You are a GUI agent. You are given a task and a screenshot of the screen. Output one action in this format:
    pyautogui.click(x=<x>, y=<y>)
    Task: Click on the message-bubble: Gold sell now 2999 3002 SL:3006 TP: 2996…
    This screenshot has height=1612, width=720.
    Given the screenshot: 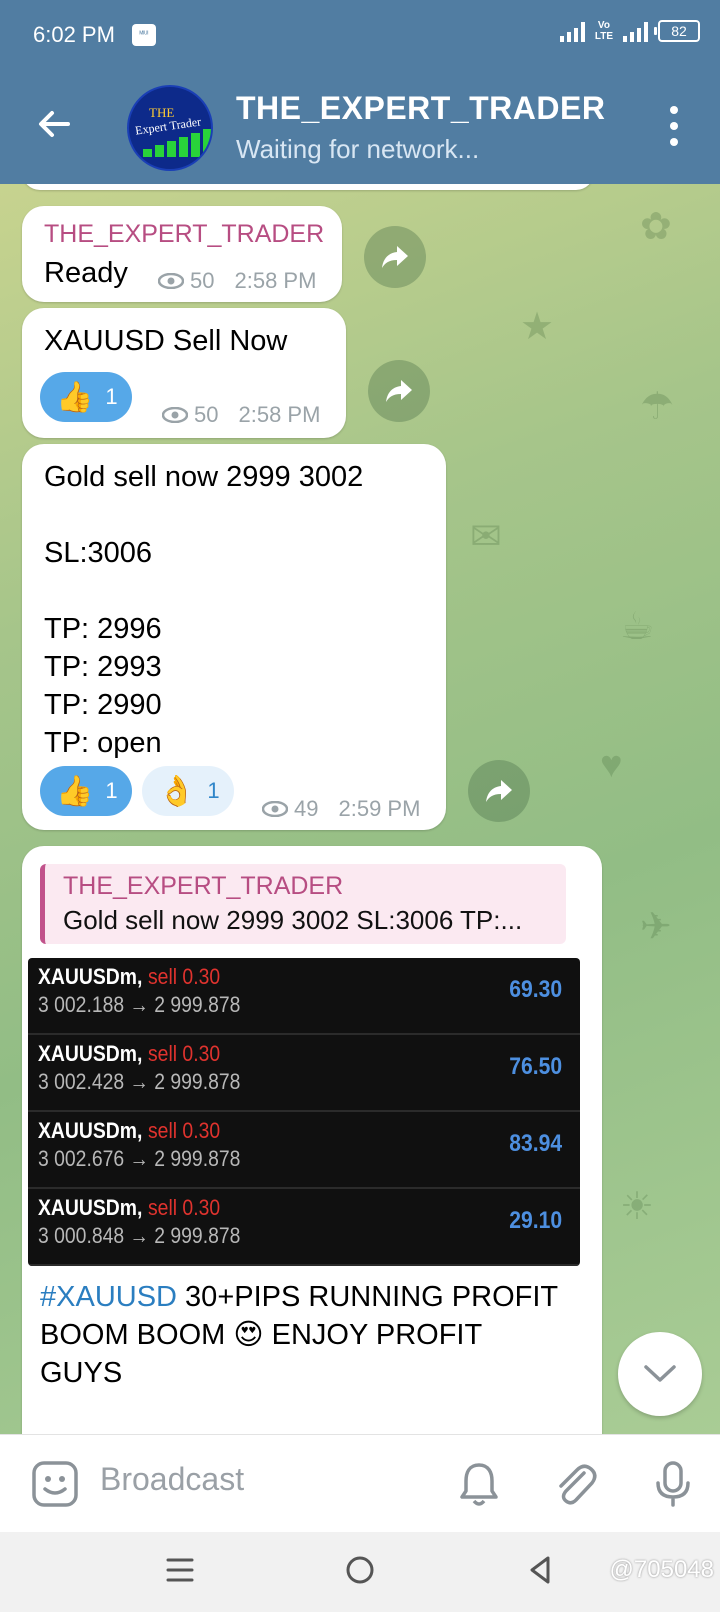 What is the action you would take?
    pyautogui.click(x=234, y=637)
    